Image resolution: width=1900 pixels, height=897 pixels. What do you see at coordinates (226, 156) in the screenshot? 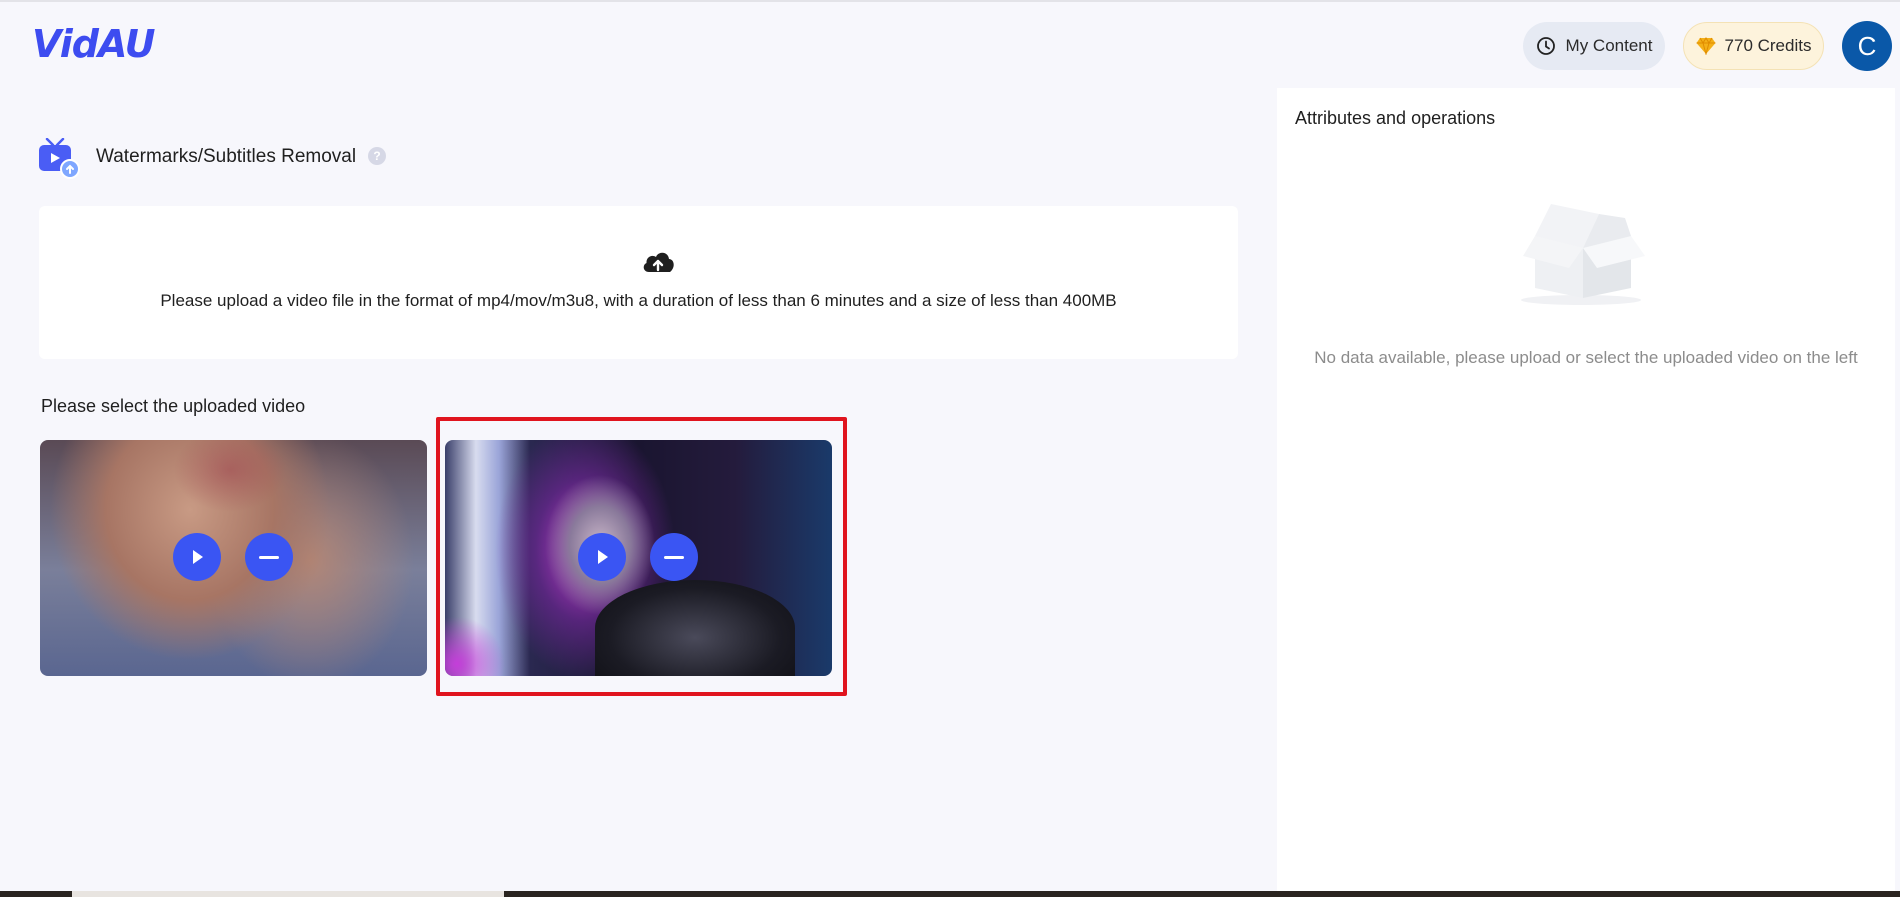
I see `page-title: Watermarks/Subtitles Removal` at bounding box center [226, 156].